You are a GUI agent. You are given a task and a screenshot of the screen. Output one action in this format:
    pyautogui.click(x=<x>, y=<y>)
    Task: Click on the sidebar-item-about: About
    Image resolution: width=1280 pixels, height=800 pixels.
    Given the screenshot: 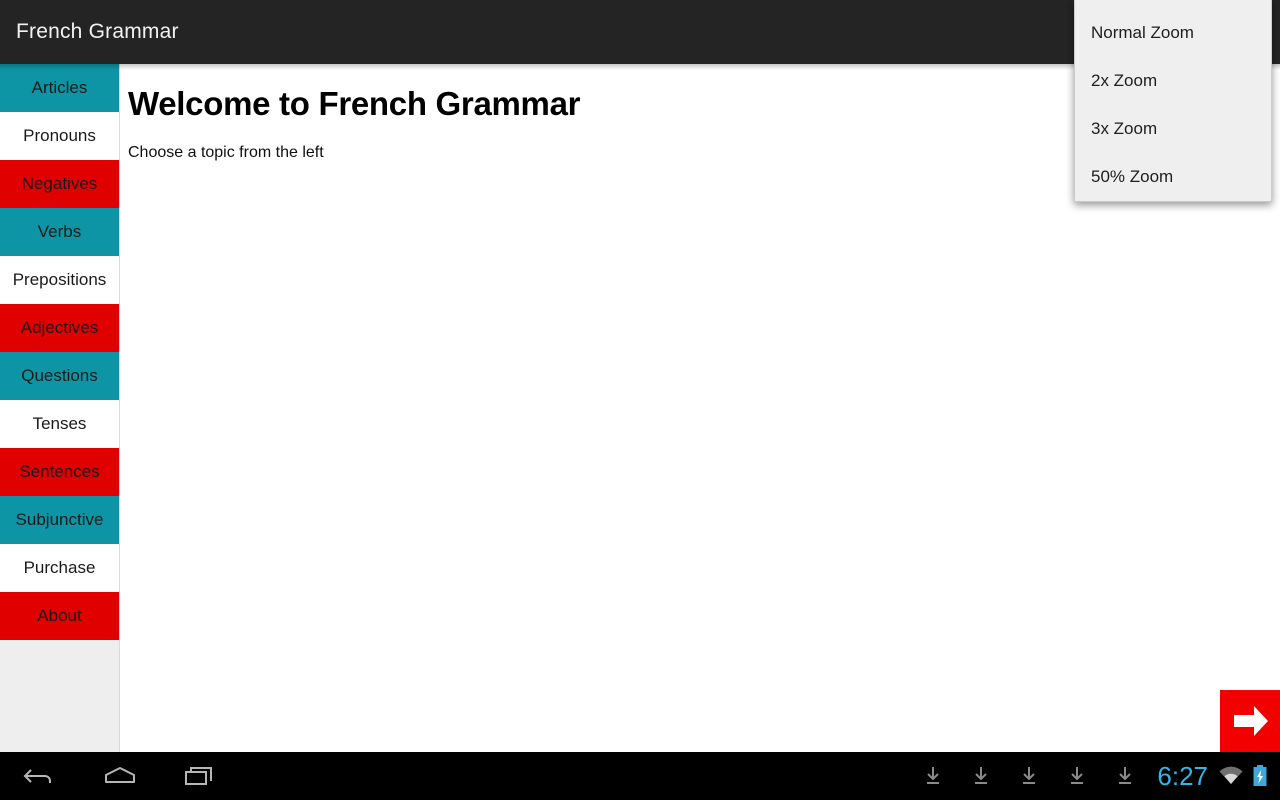 What is the action you would take?
    pyautogui.click(x=59, y=616)
    